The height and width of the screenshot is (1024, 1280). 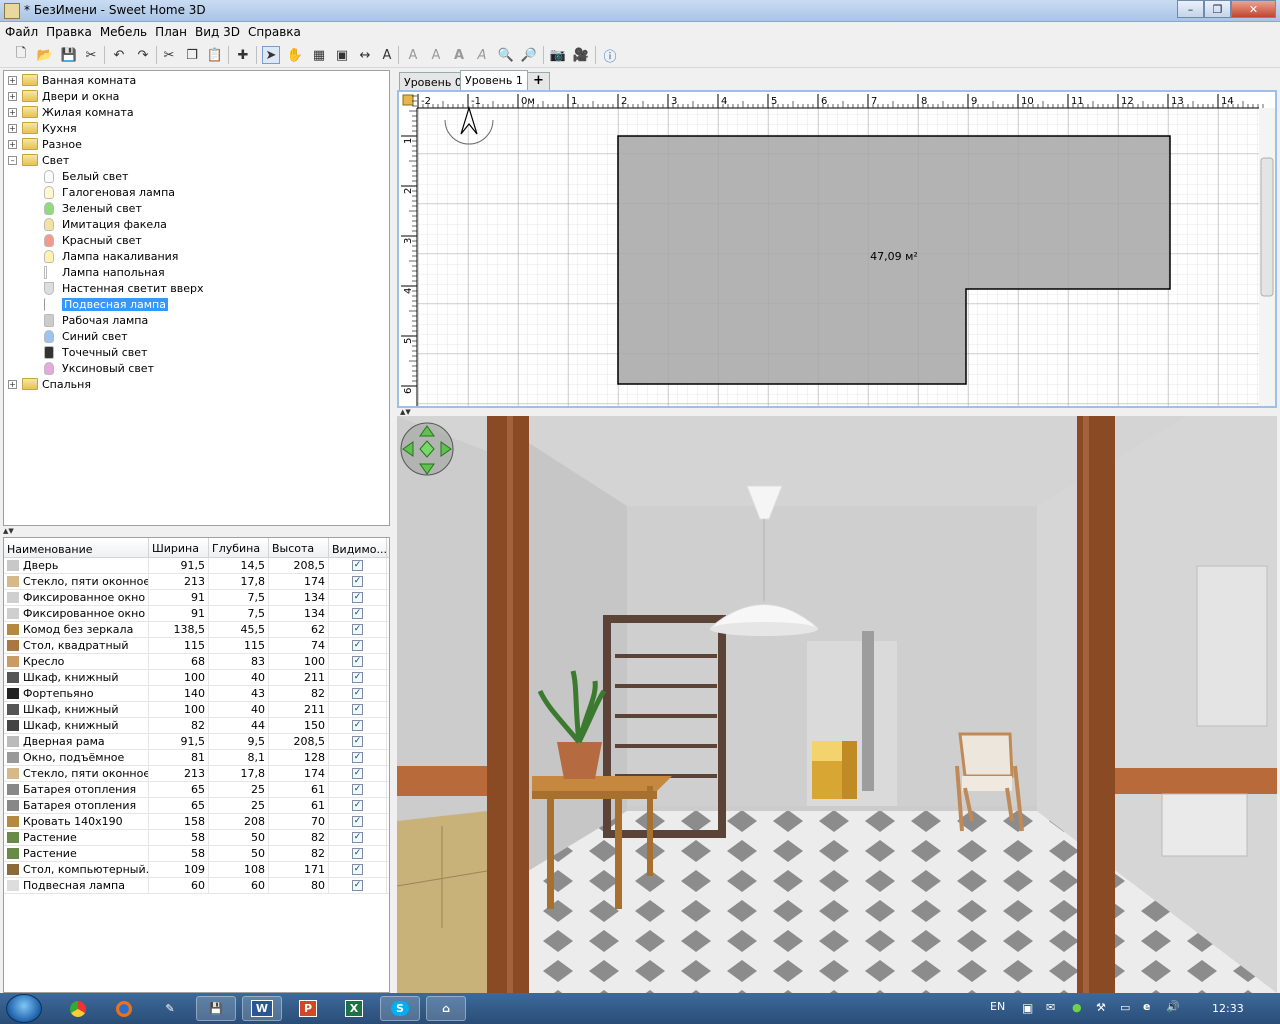 I want to click on collapse-icon: –, so click(x=12, y=160).